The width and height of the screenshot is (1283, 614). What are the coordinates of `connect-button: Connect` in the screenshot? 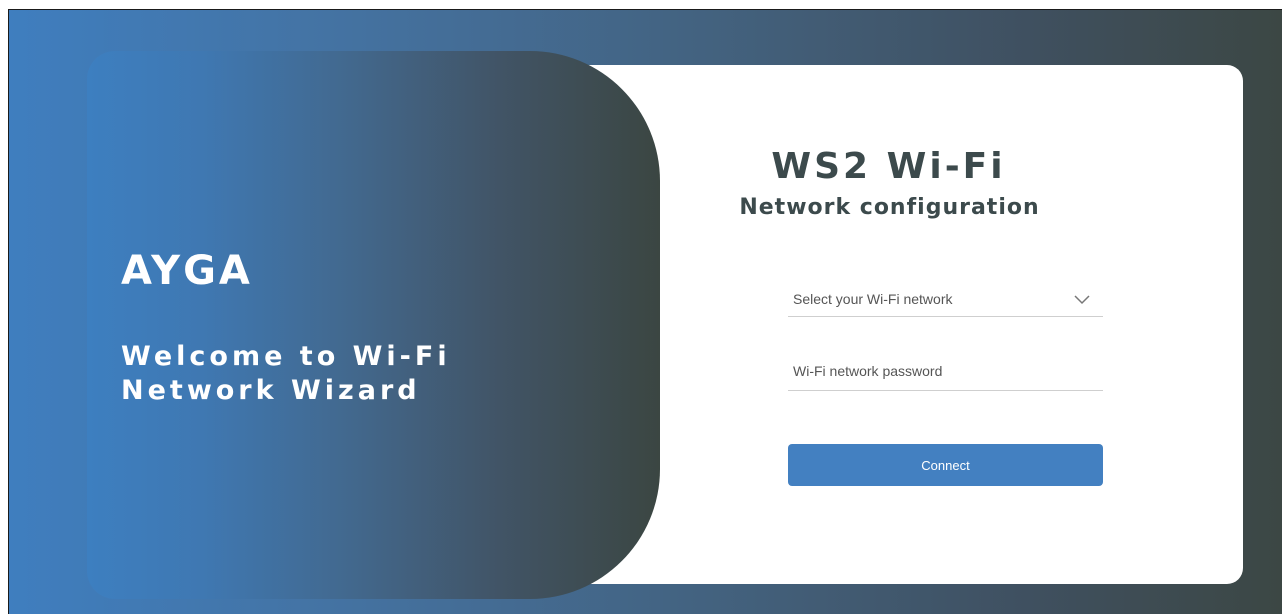 It's located at (945, 465).